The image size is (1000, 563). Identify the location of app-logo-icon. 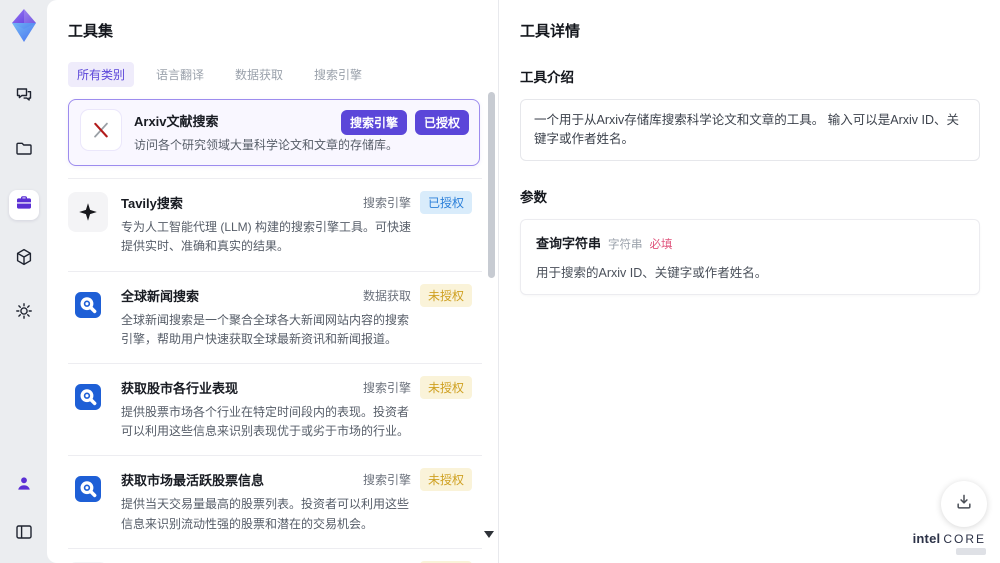
(24, 26).